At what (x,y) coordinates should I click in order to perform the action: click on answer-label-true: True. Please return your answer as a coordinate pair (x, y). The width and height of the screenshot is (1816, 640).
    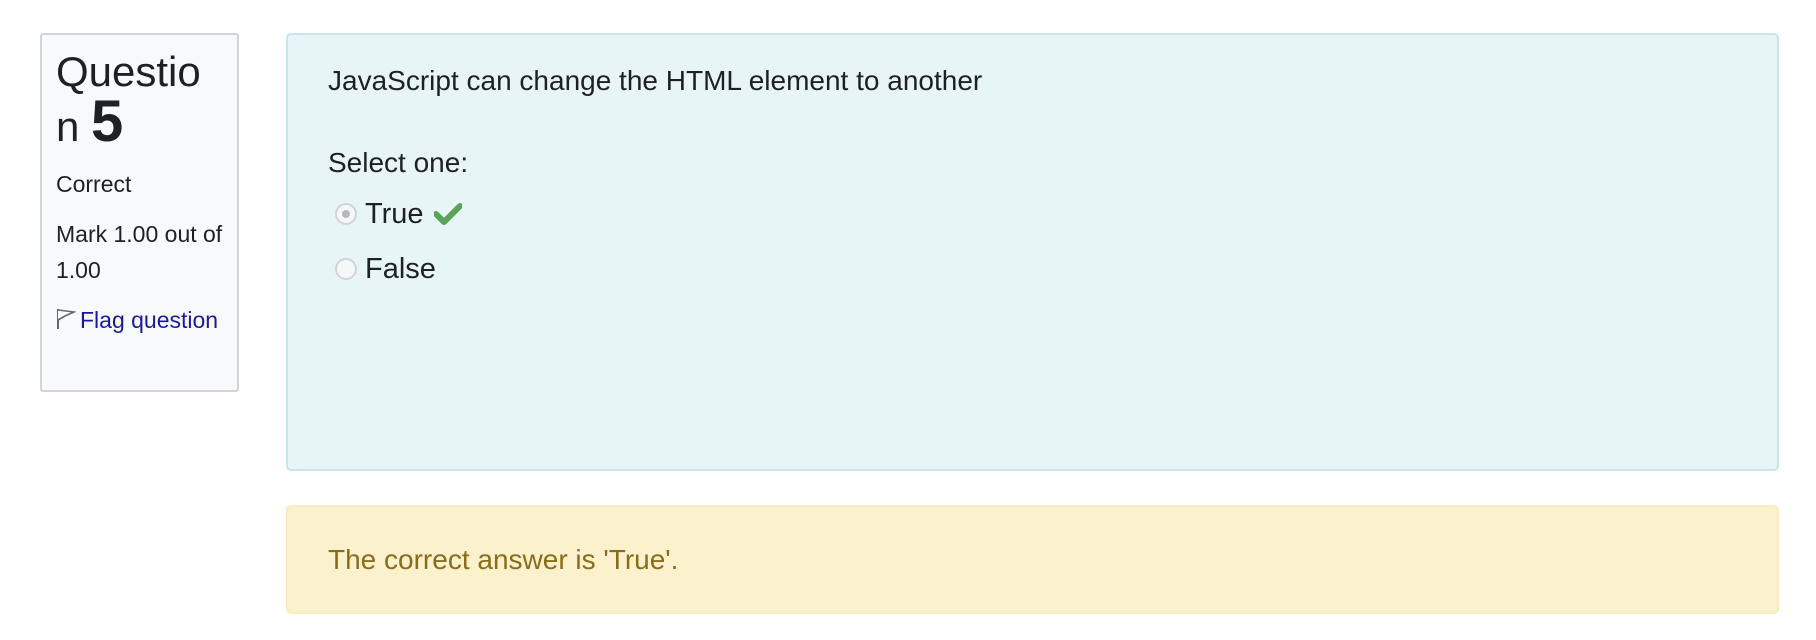
    Looking at the image, I should click on (394, 213).